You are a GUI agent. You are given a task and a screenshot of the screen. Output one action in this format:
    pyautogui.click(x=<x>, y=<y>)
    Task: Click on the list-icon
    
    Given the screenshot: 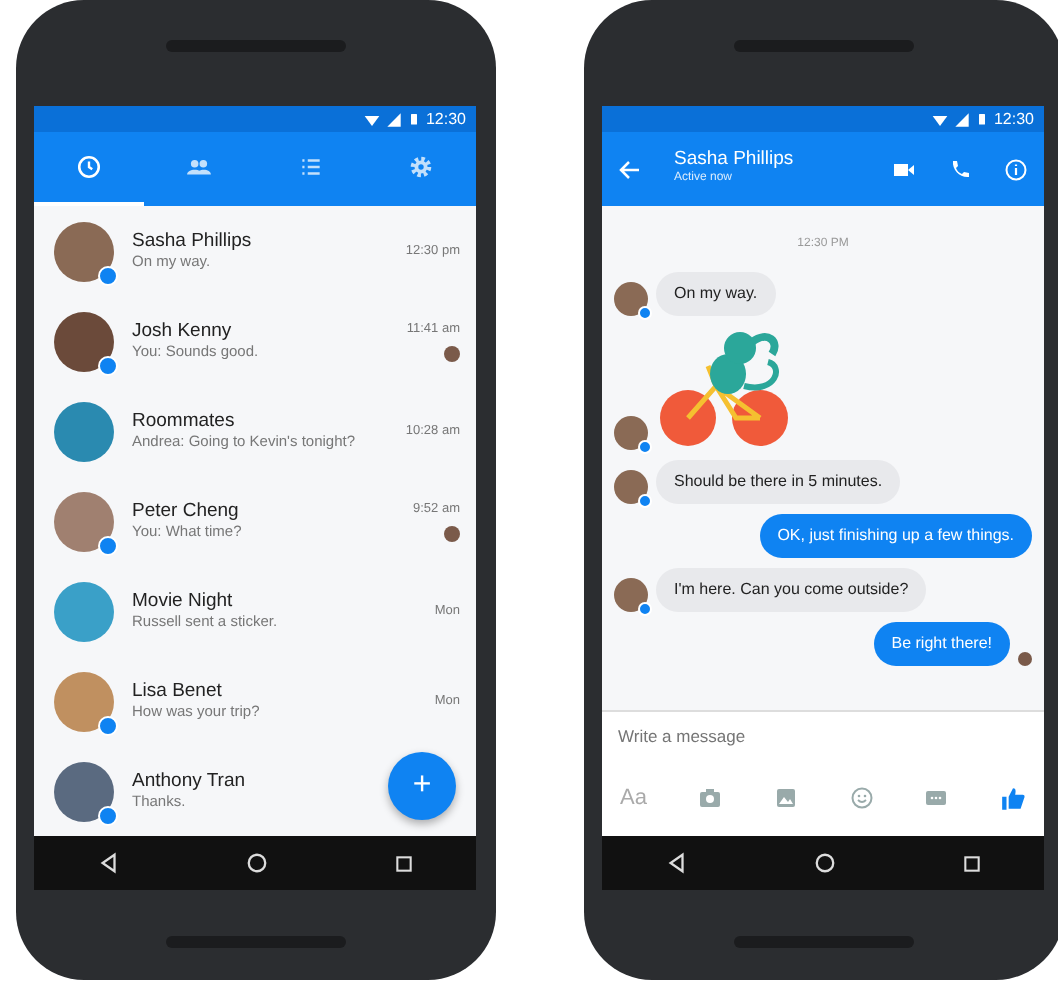 What is the action you would take?
    pyautogui.click(x=310, y=166)
    